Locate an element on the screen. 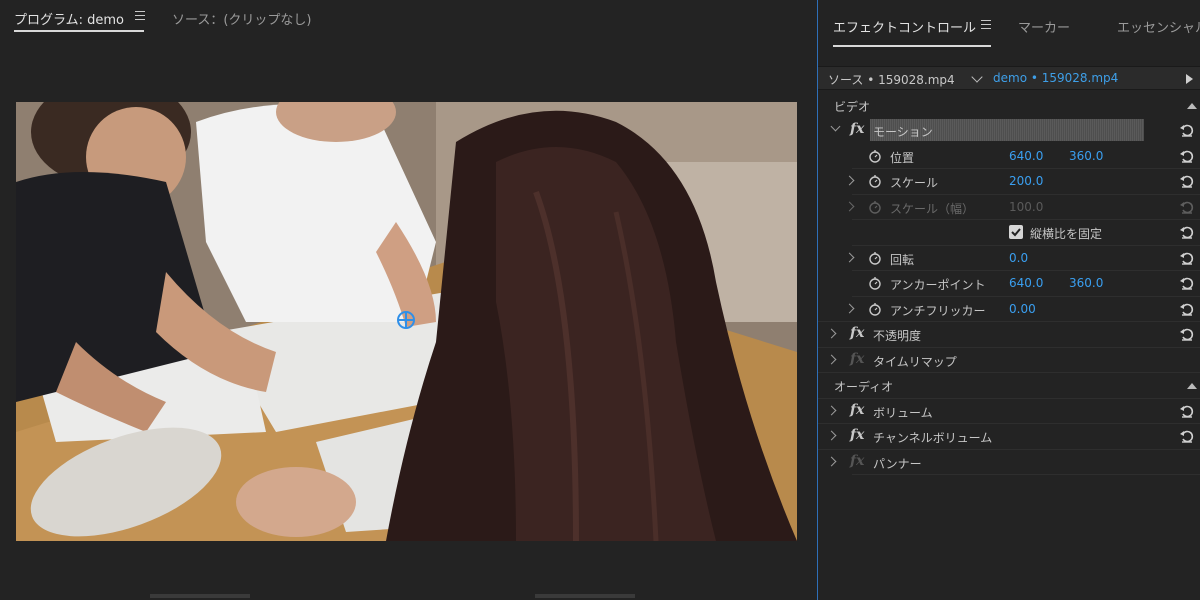  play-triangle-icon is located at coordinates (1189, 79).